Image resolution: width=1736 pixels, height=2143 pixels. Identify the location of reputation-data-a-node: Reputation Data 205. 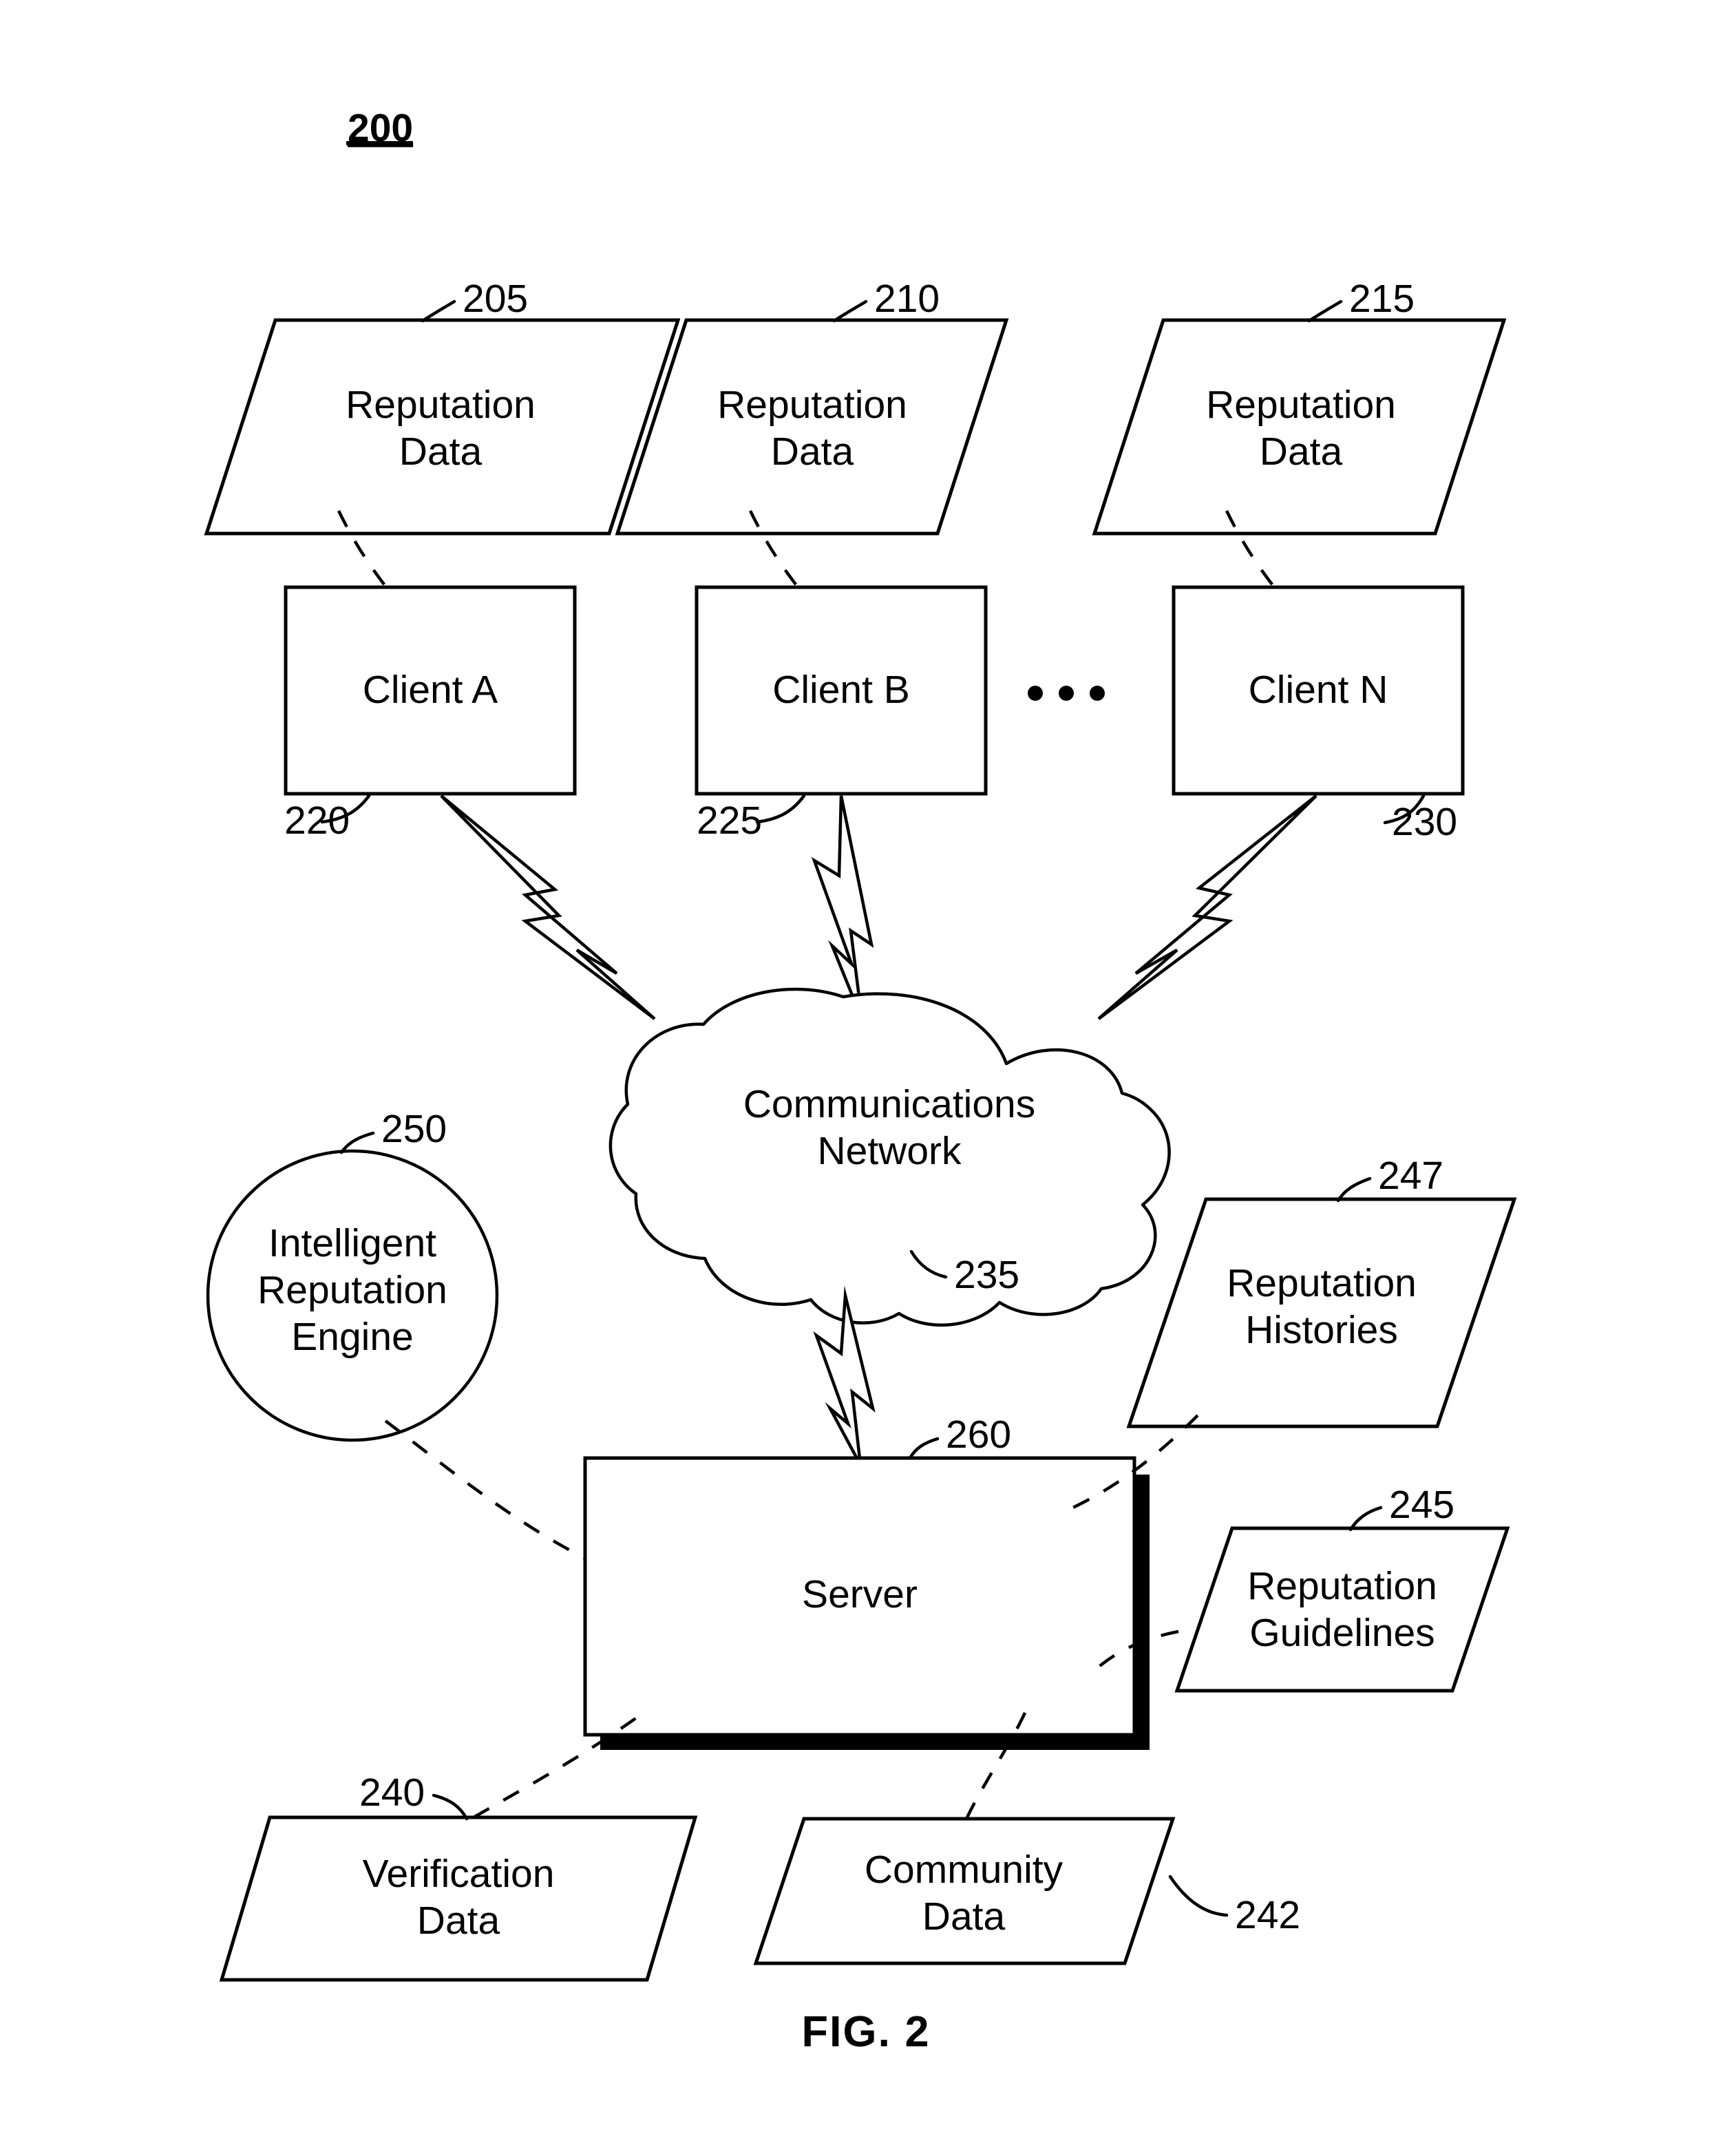
(442, 406).